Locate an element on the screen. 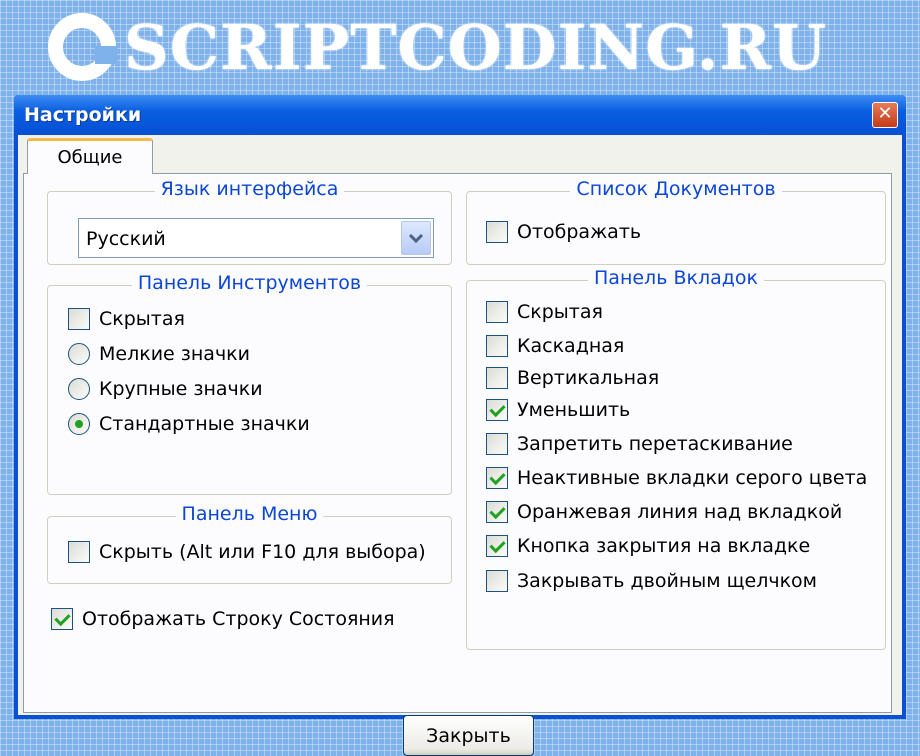  tabbar-option-label: Кнопка закрытия на вкладке is located at coordinates (664, 546).